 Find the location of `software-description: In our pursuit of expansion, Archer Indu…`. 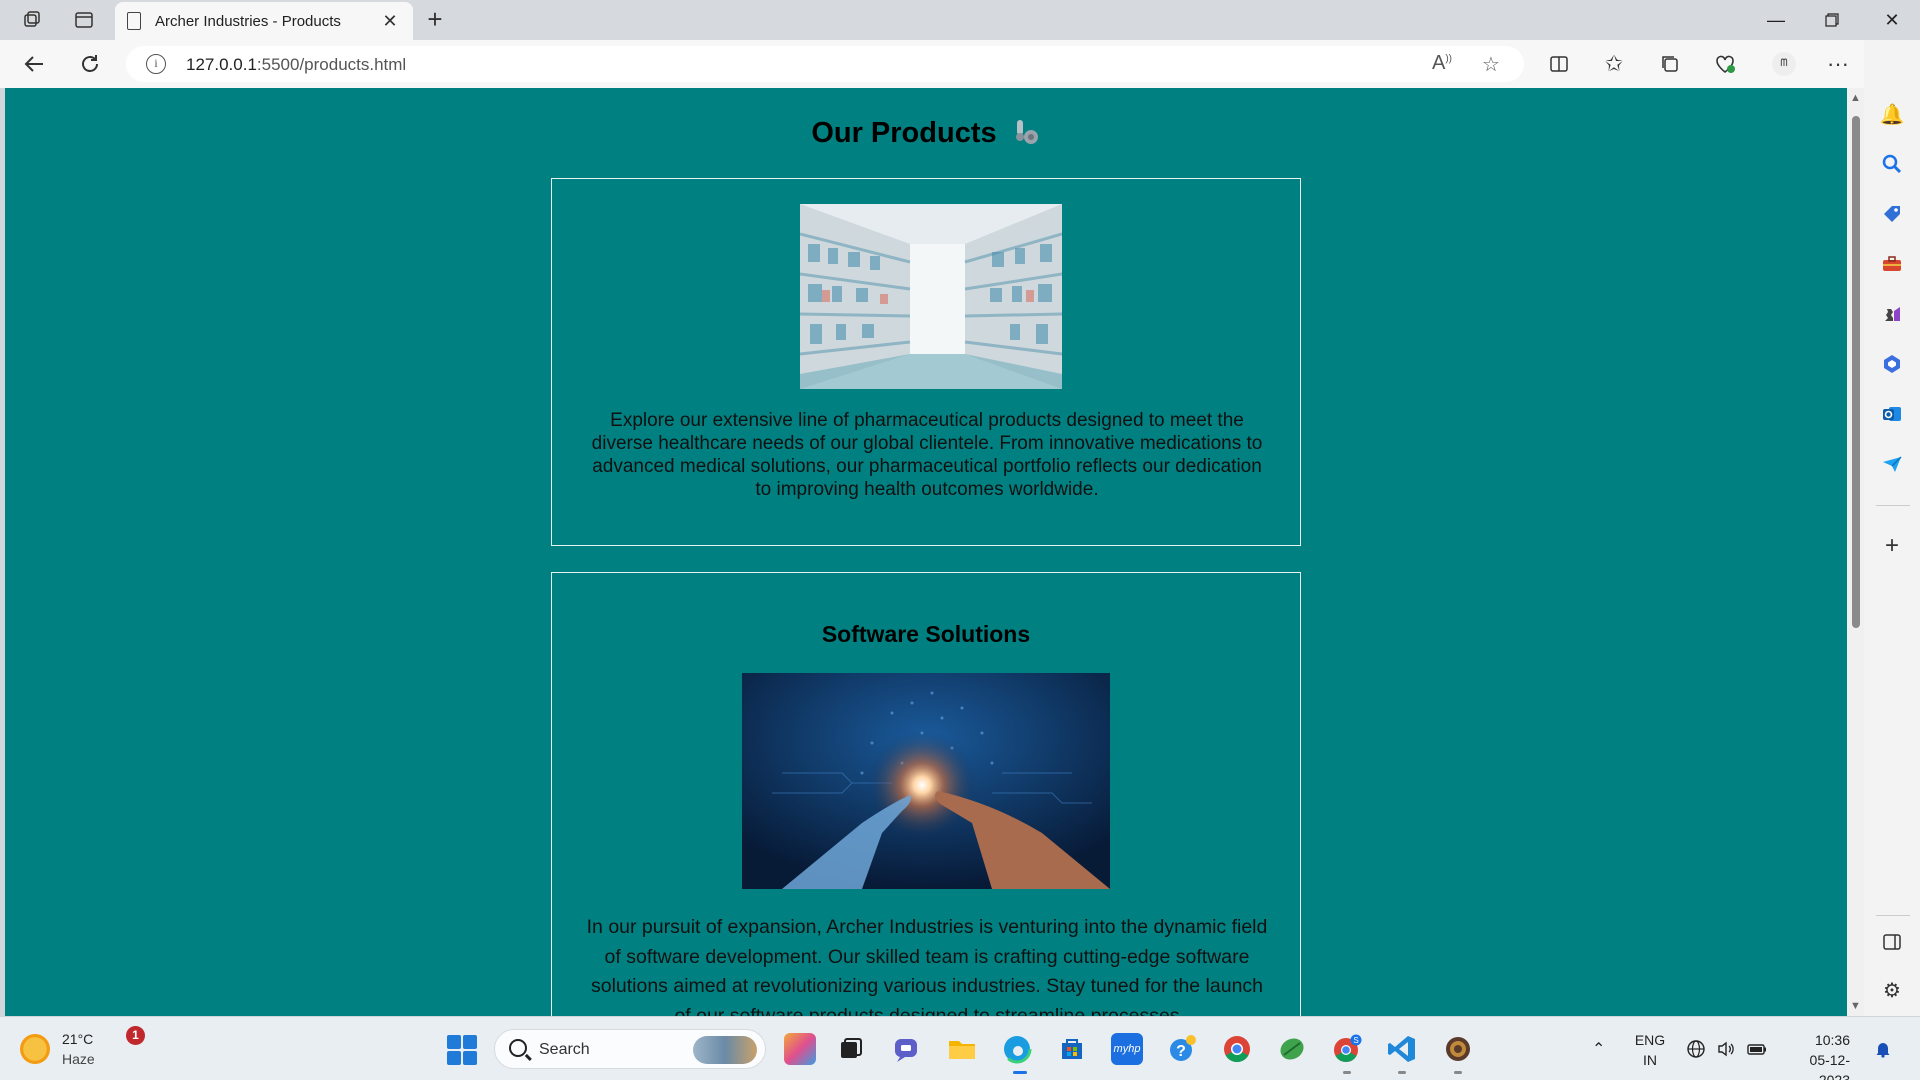

software-description: In our pursuit of expansion, Archer Indu… is located at coordinates (927, 966).